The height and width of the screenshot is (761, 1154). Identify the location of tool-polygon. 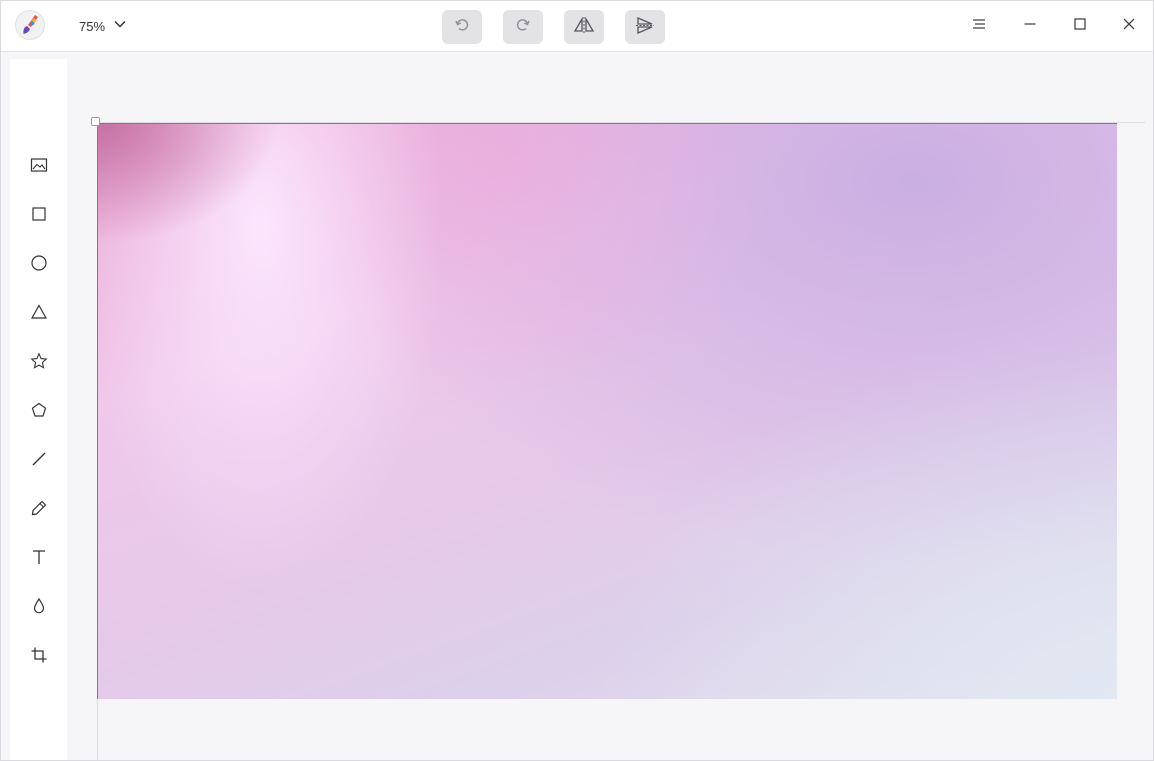
(39, 412).